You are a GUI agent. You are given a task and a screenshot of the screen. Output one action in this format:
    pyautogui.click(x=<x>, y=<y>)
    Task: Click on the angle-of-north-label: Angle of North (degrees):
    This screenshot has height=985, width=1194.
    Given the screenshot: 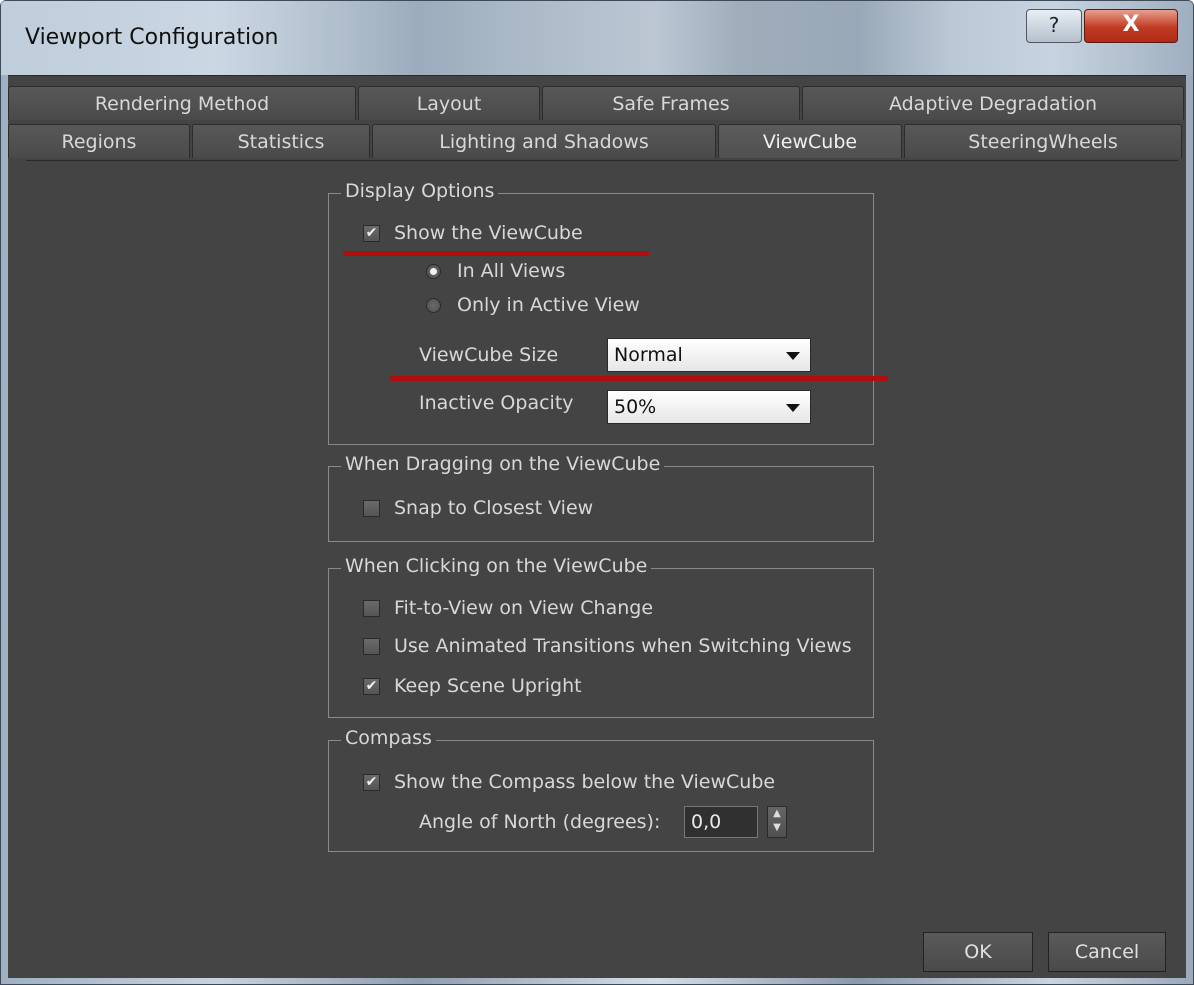 What is the action you would take?
    pyautogui.click(x=540, y=822)
    